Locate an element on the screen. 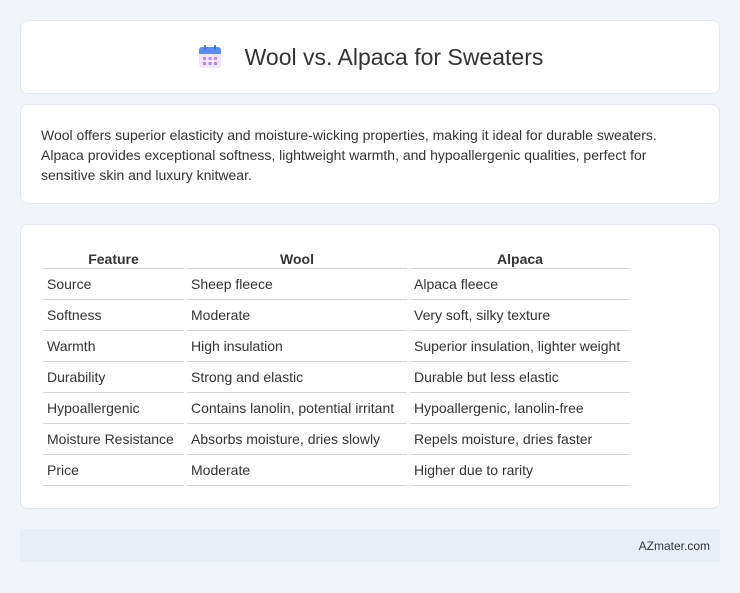  alpaca-cell: Repels moisture, dries faster is located at coordinates (520, 439).